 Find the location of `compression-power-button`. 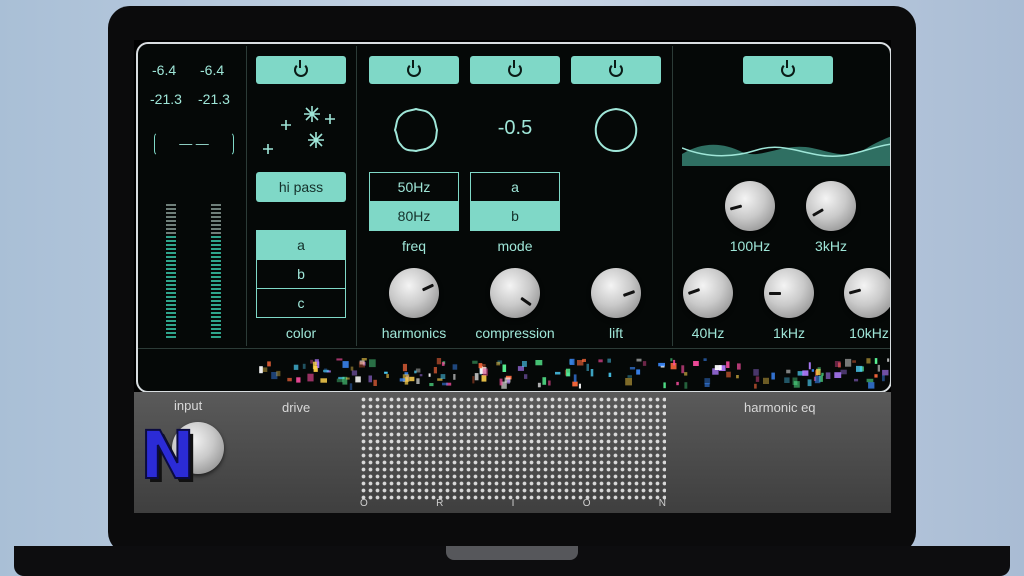

compression-power-button is located at coordinates (515, 70).